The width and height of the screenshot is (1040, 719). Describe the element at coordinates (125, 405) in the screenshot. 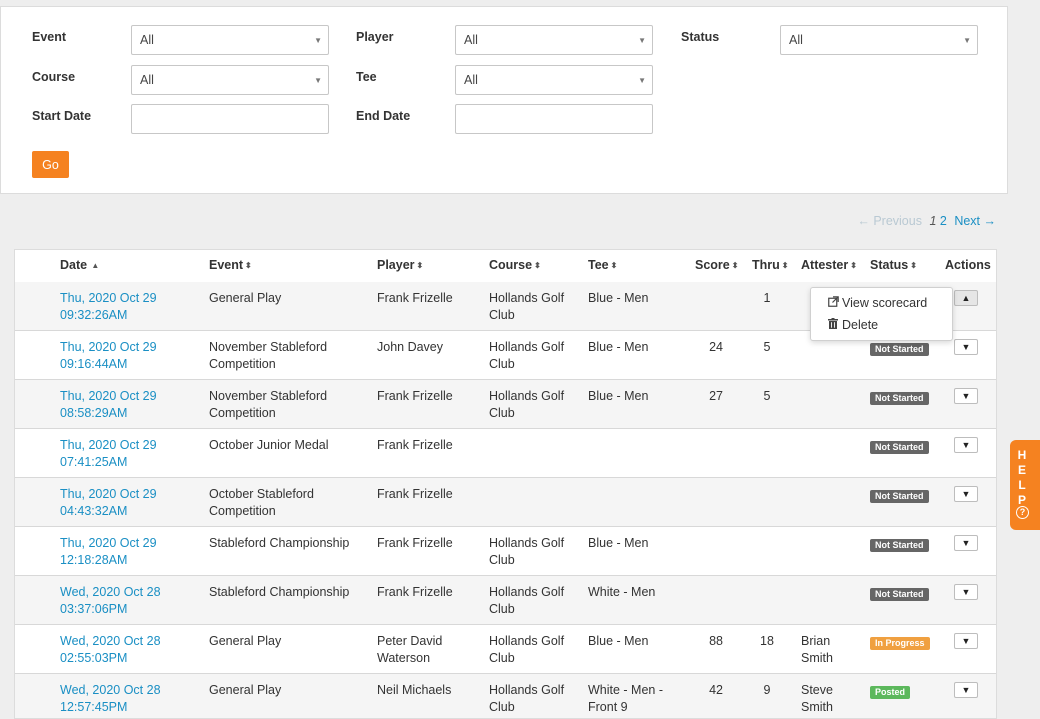

I see `date-cell: Thu, 2020 Oct 29 08:58:29AM` at that location.